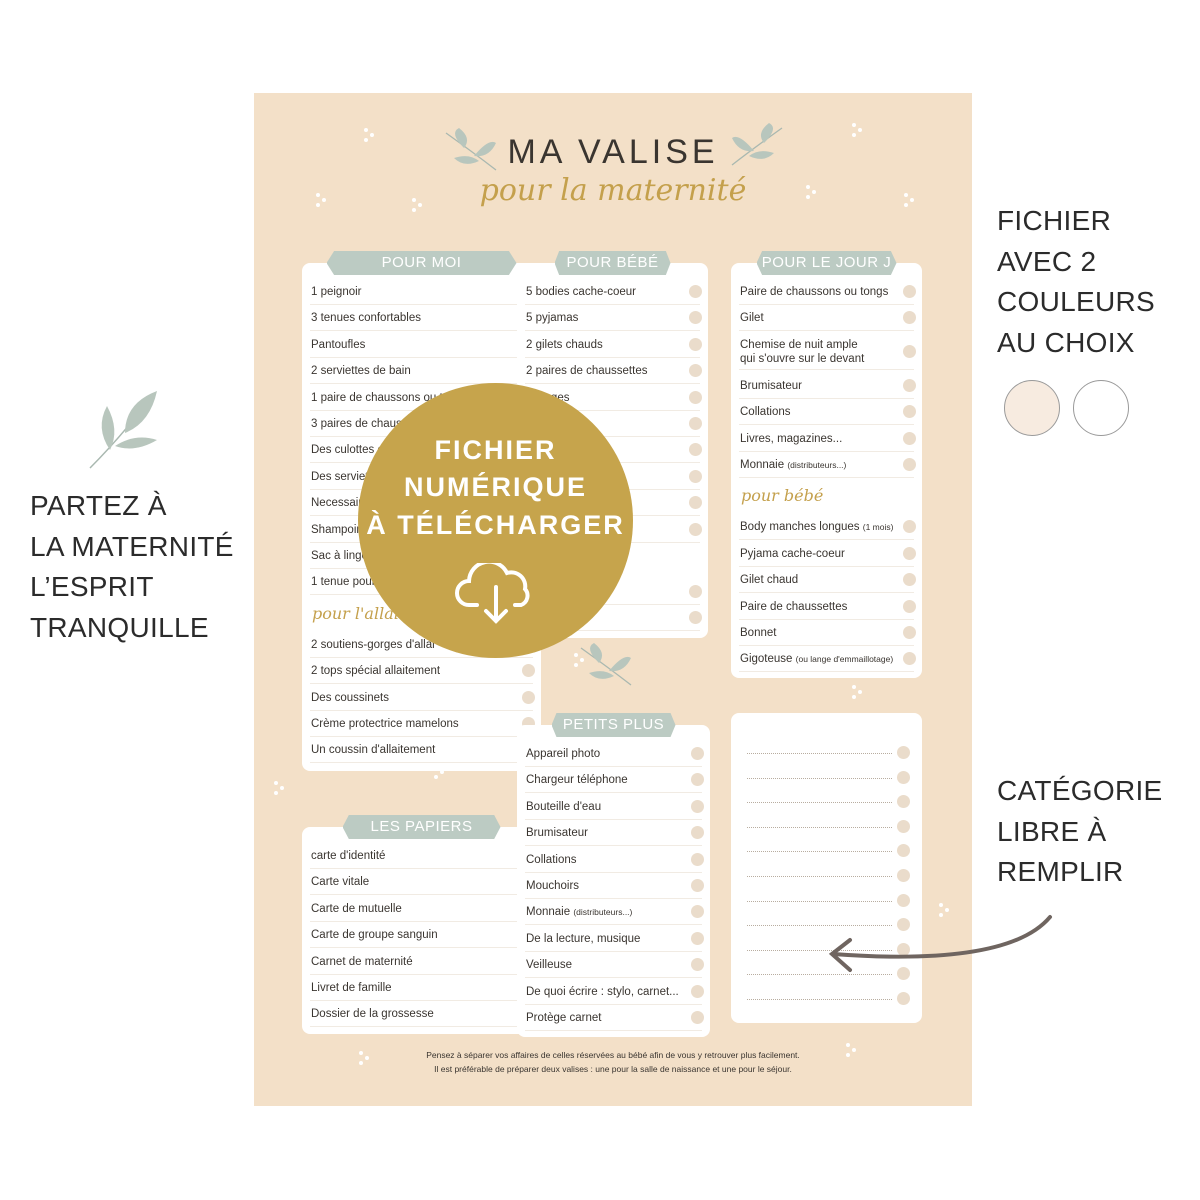  I want to click on checklist-item: 5 bodies cache-coeur, so click(613, 292).